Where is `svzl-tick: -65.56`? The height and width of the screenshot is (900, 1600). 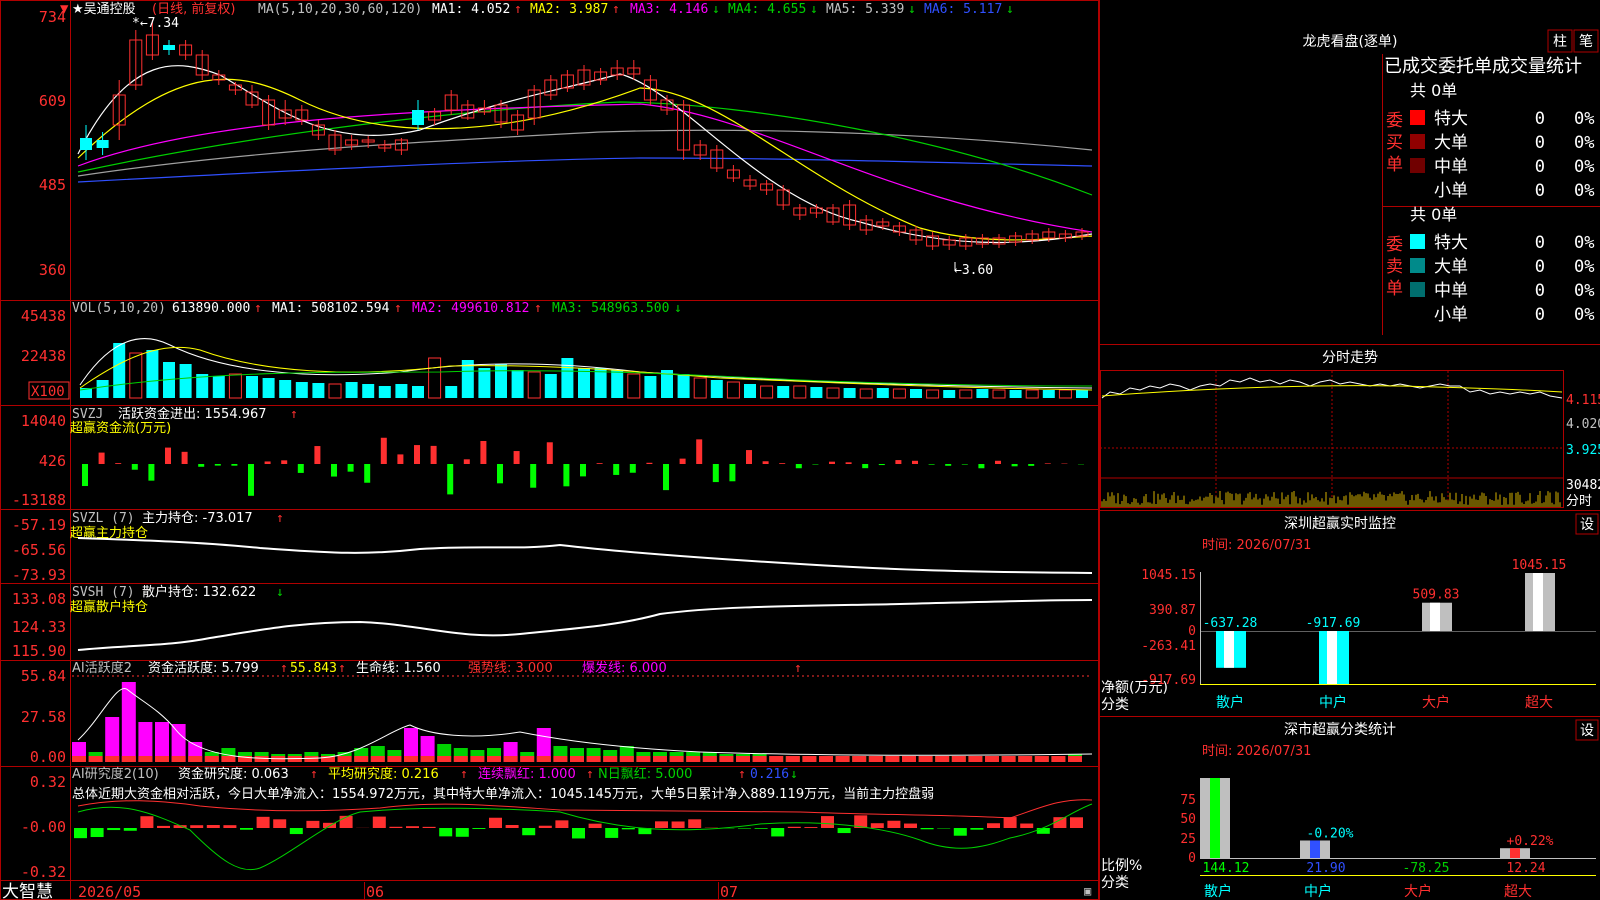
svzl-tick: -65.56 is located at coordinates (39, 550).